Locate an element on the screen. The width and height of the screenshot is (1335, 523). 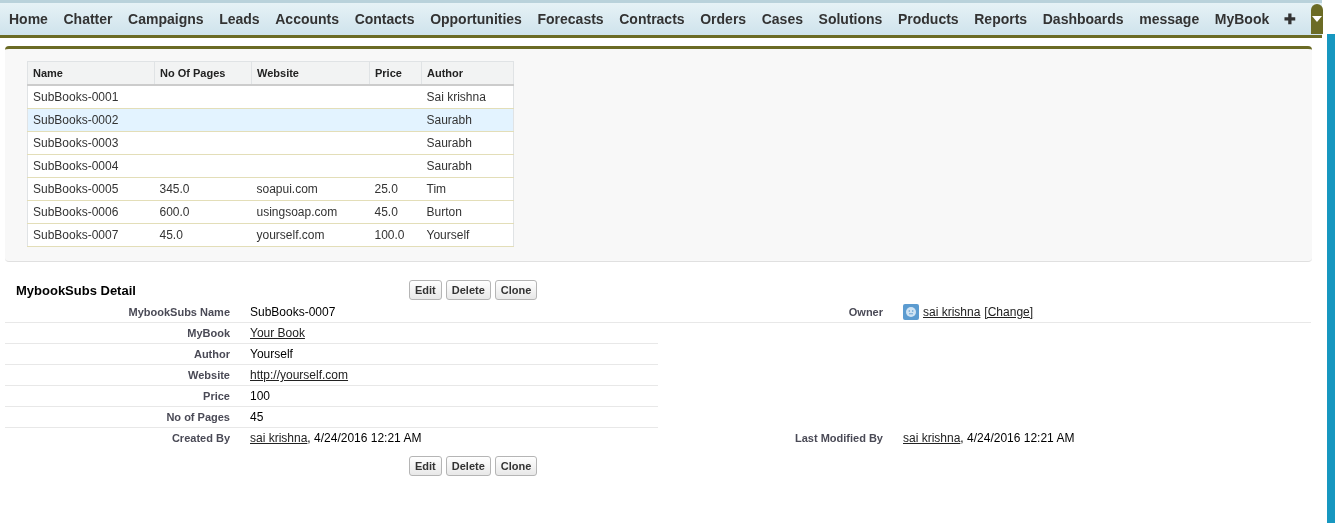
field-label: Last Modified By is located at coordinates (839, 438).